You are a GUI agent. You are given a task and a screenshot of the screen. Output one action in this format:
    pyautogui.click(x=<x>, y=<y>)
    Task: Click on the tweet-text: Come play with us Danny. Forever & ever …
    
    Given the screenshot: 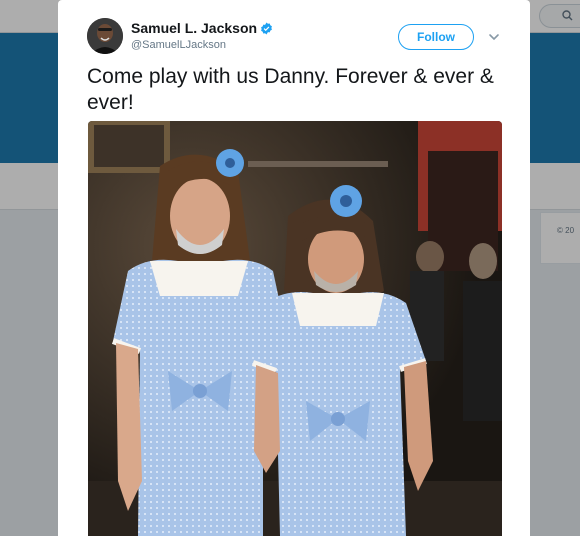 What is the action you would take?
    pyautogui.click(x=290, y=89)
    